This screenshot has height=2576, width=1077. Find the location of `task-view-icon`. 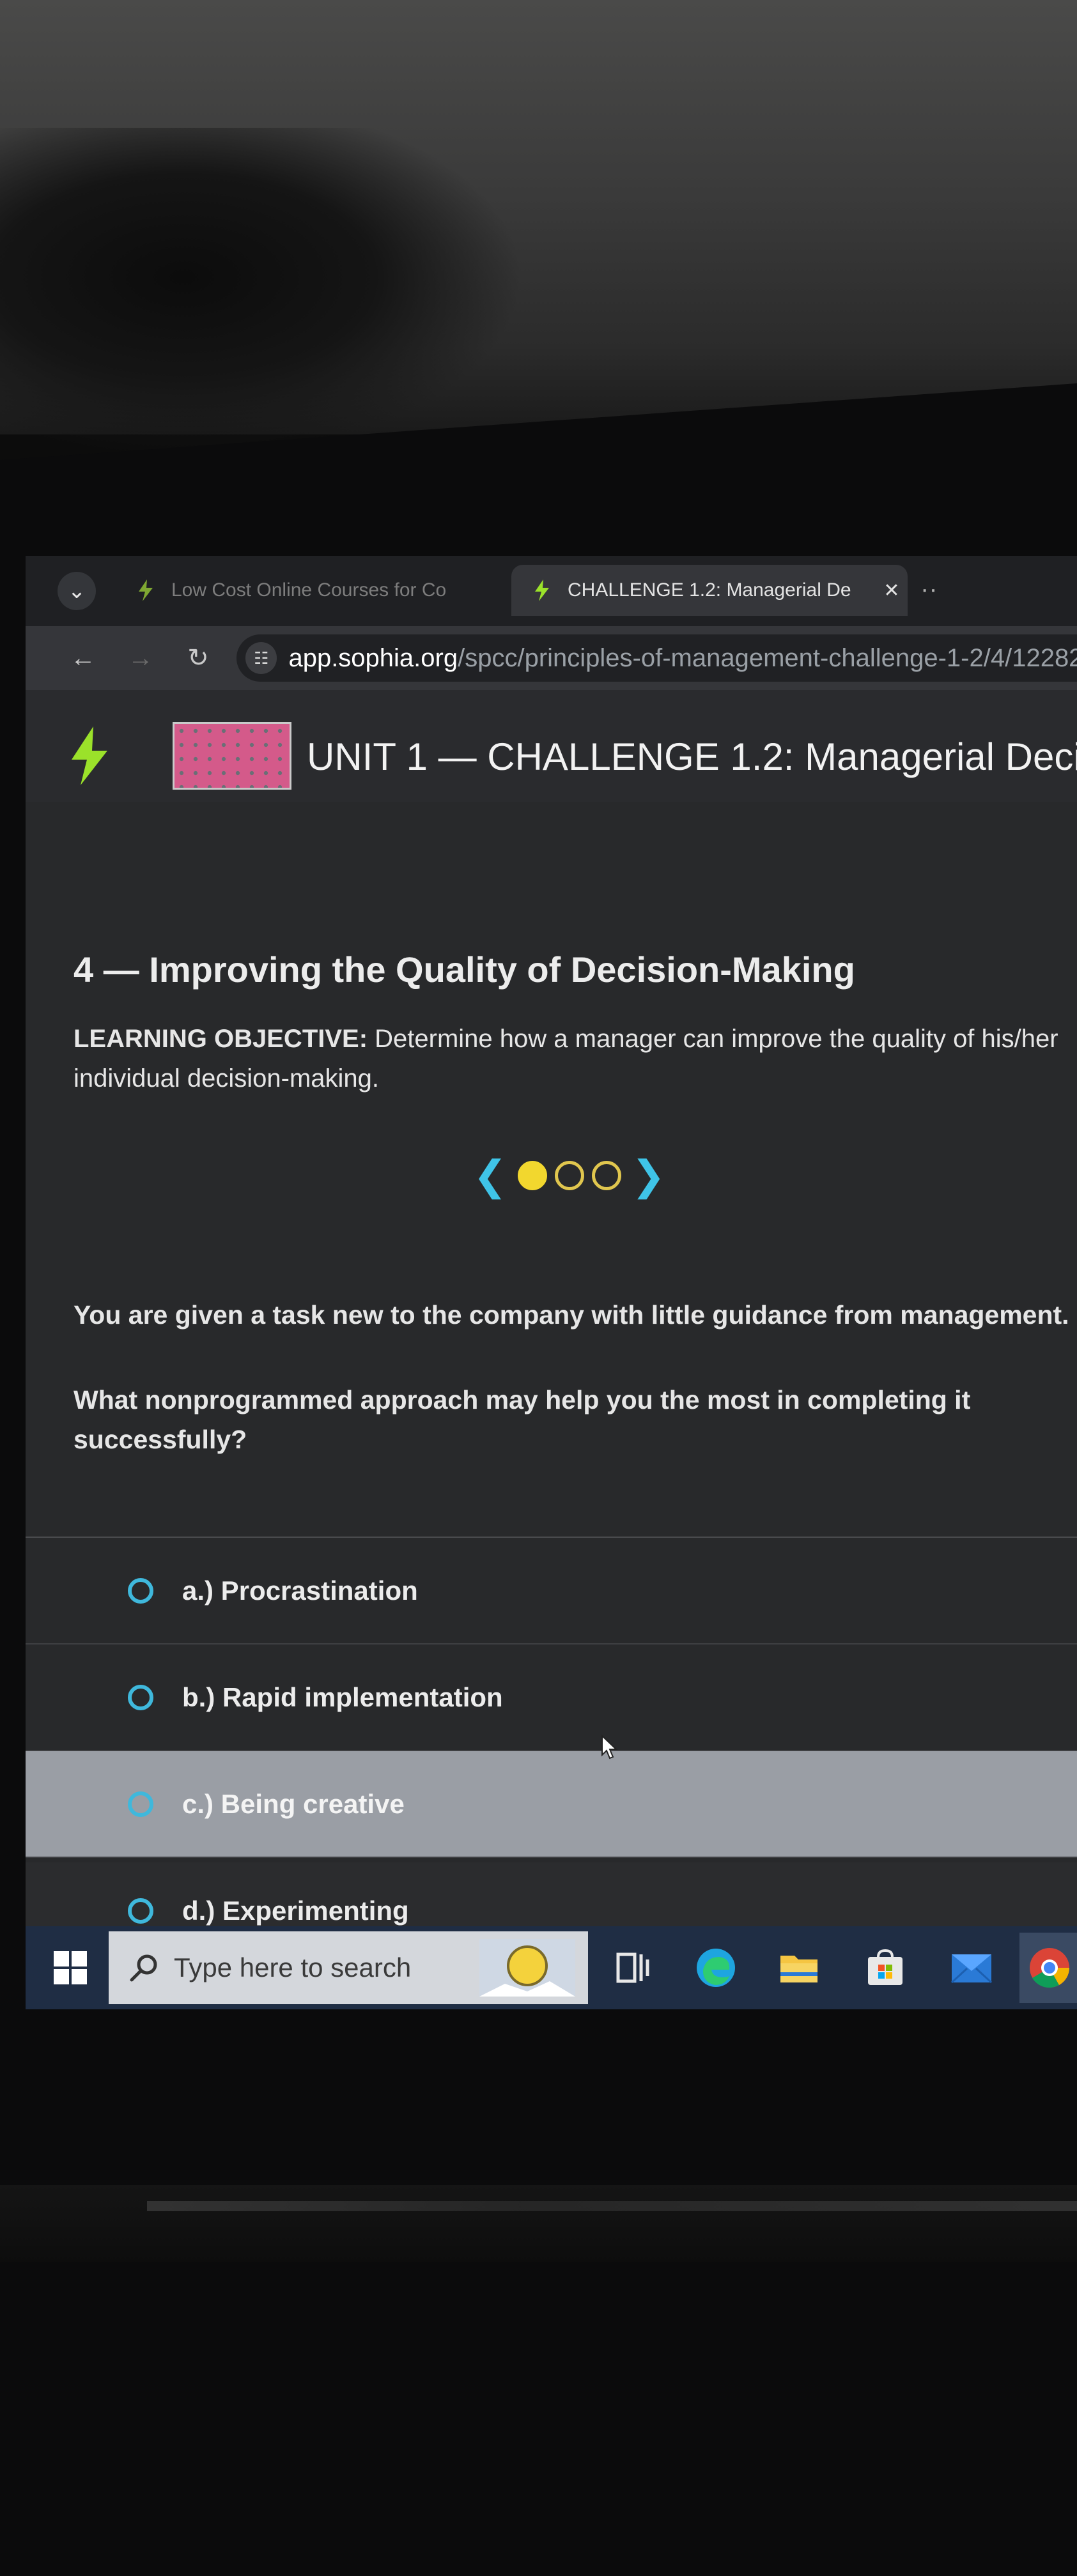

task-view-icon is located at coordinates (632, 1967).